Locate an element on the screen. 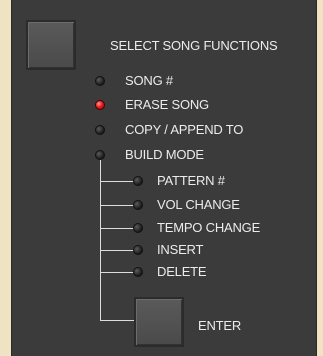  pattern-number-led is located at coordinates (138, 181).